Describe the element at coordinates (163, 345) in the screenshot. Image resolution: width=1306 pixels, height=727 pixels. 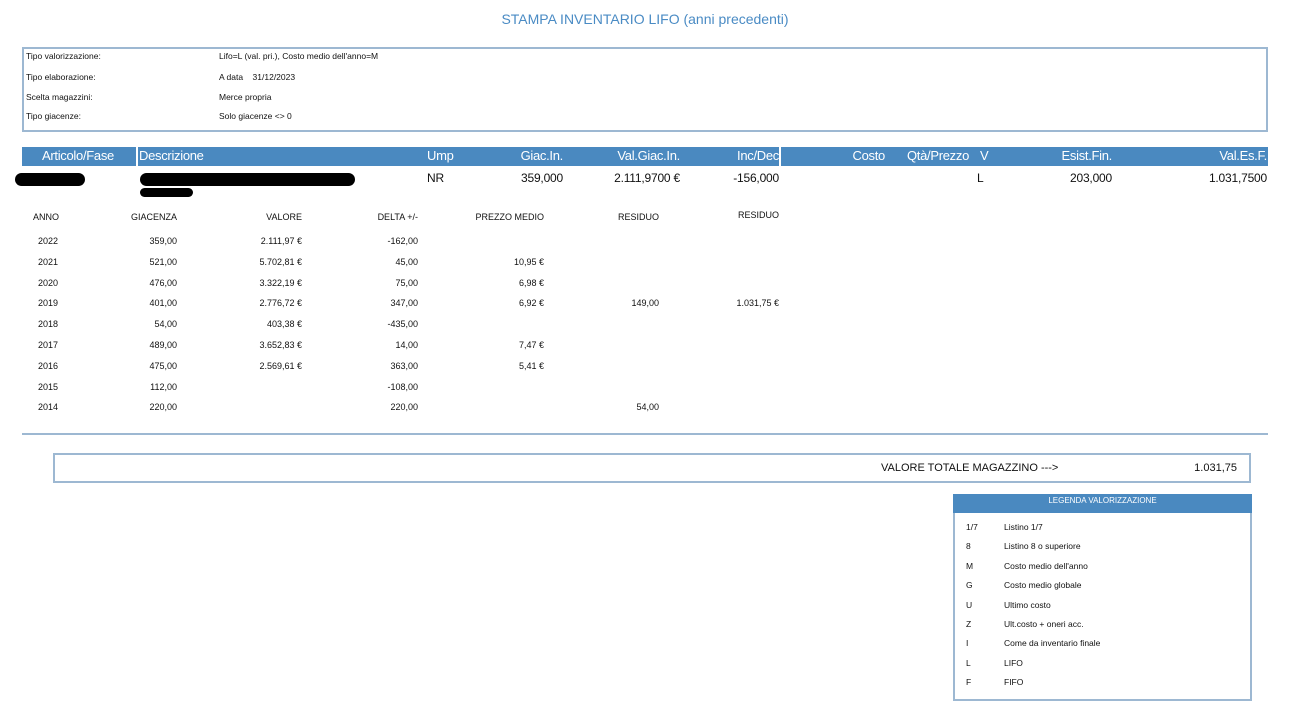
I see `table-cell: 489,00` at that location.